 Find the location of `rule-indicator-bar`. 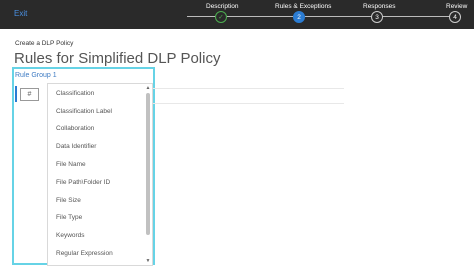

rule-indicator-bar is located at coordinates (16, 94).